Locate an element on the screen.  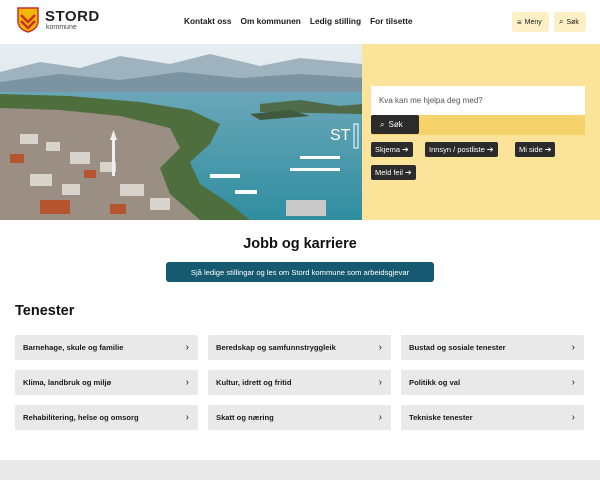
quick-link-label: Meld feil is located at coordinates (389, 172).